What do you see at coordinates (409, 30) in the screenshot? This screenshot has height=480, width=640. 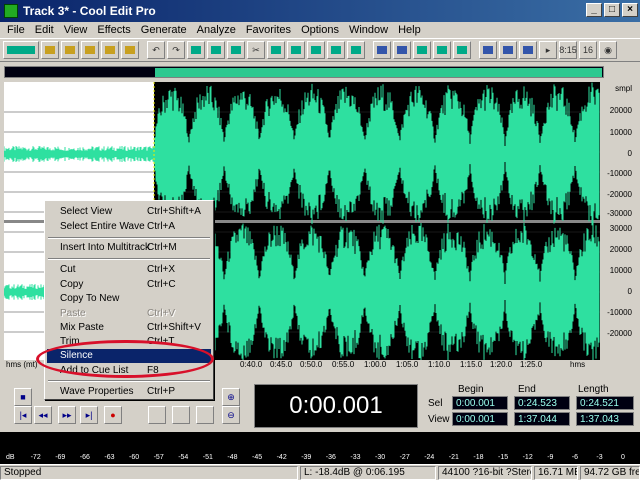 I see `menu-help: Help` at bounding box center [409, 30].